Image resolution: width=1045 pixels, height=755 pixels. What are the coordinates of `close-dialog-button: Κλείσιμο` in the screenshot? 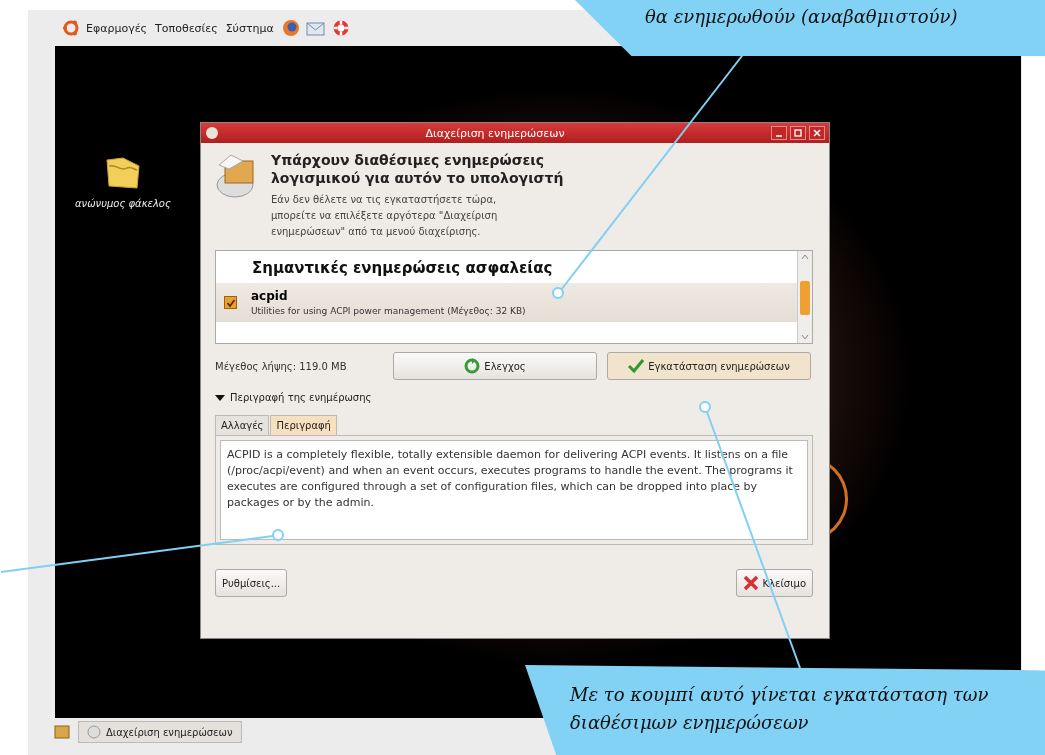 It's located at (774, 583).